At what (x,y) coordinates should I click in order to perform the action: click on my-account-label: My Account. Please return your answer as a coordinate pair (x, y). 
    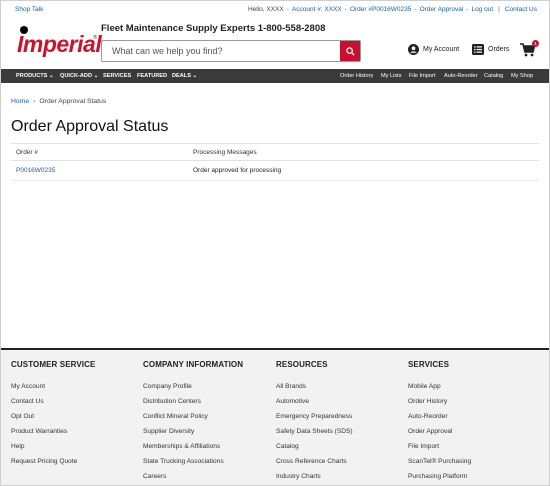
    Looking at the image, I should click on (441, 49).